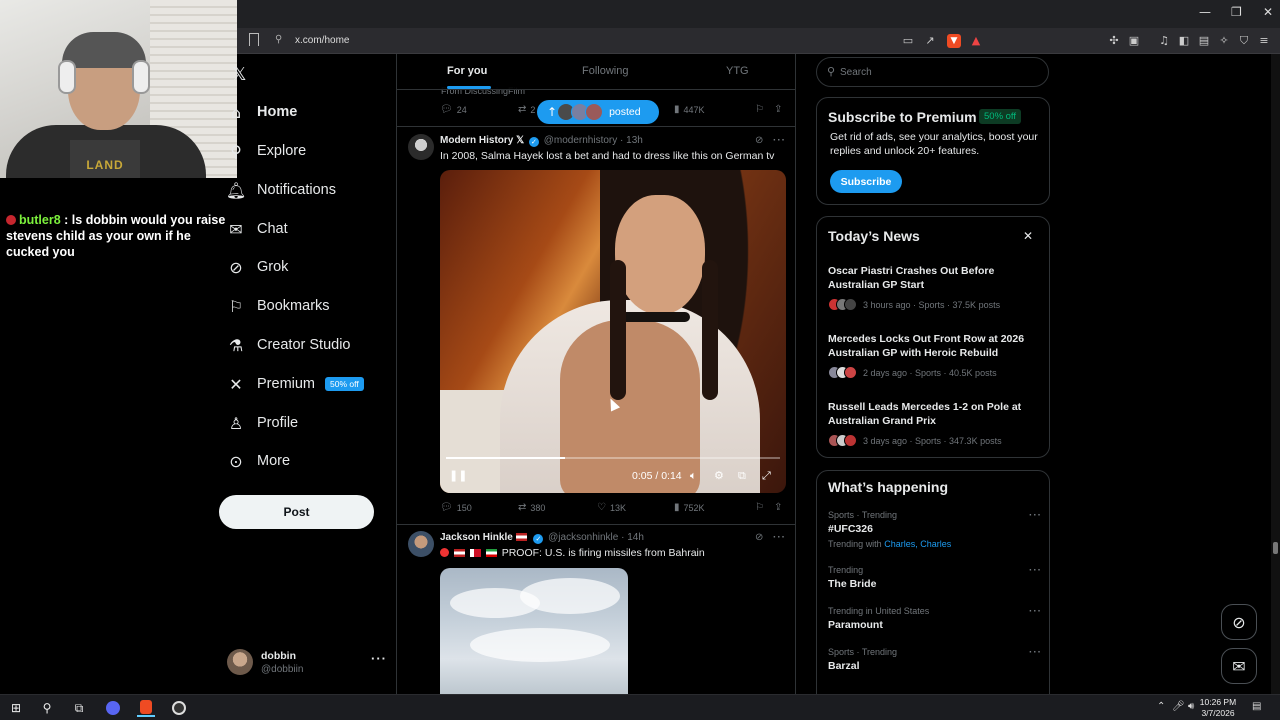  Describe the element at coordinates (766, 476) in the screenshot. I see `fullscreen-icon: ⤢` at that location.